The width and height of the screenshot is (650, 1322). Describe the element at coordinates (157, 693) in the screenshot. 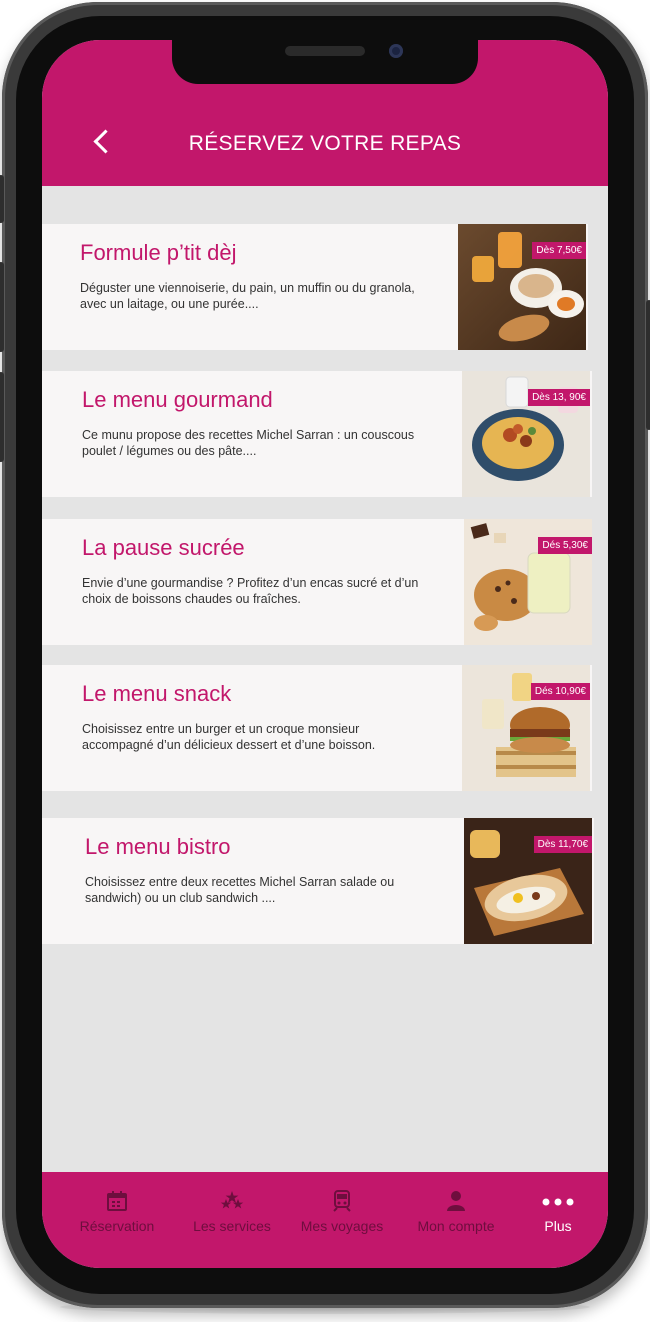

I see `menu-card-title: Le menu snack` at that location.